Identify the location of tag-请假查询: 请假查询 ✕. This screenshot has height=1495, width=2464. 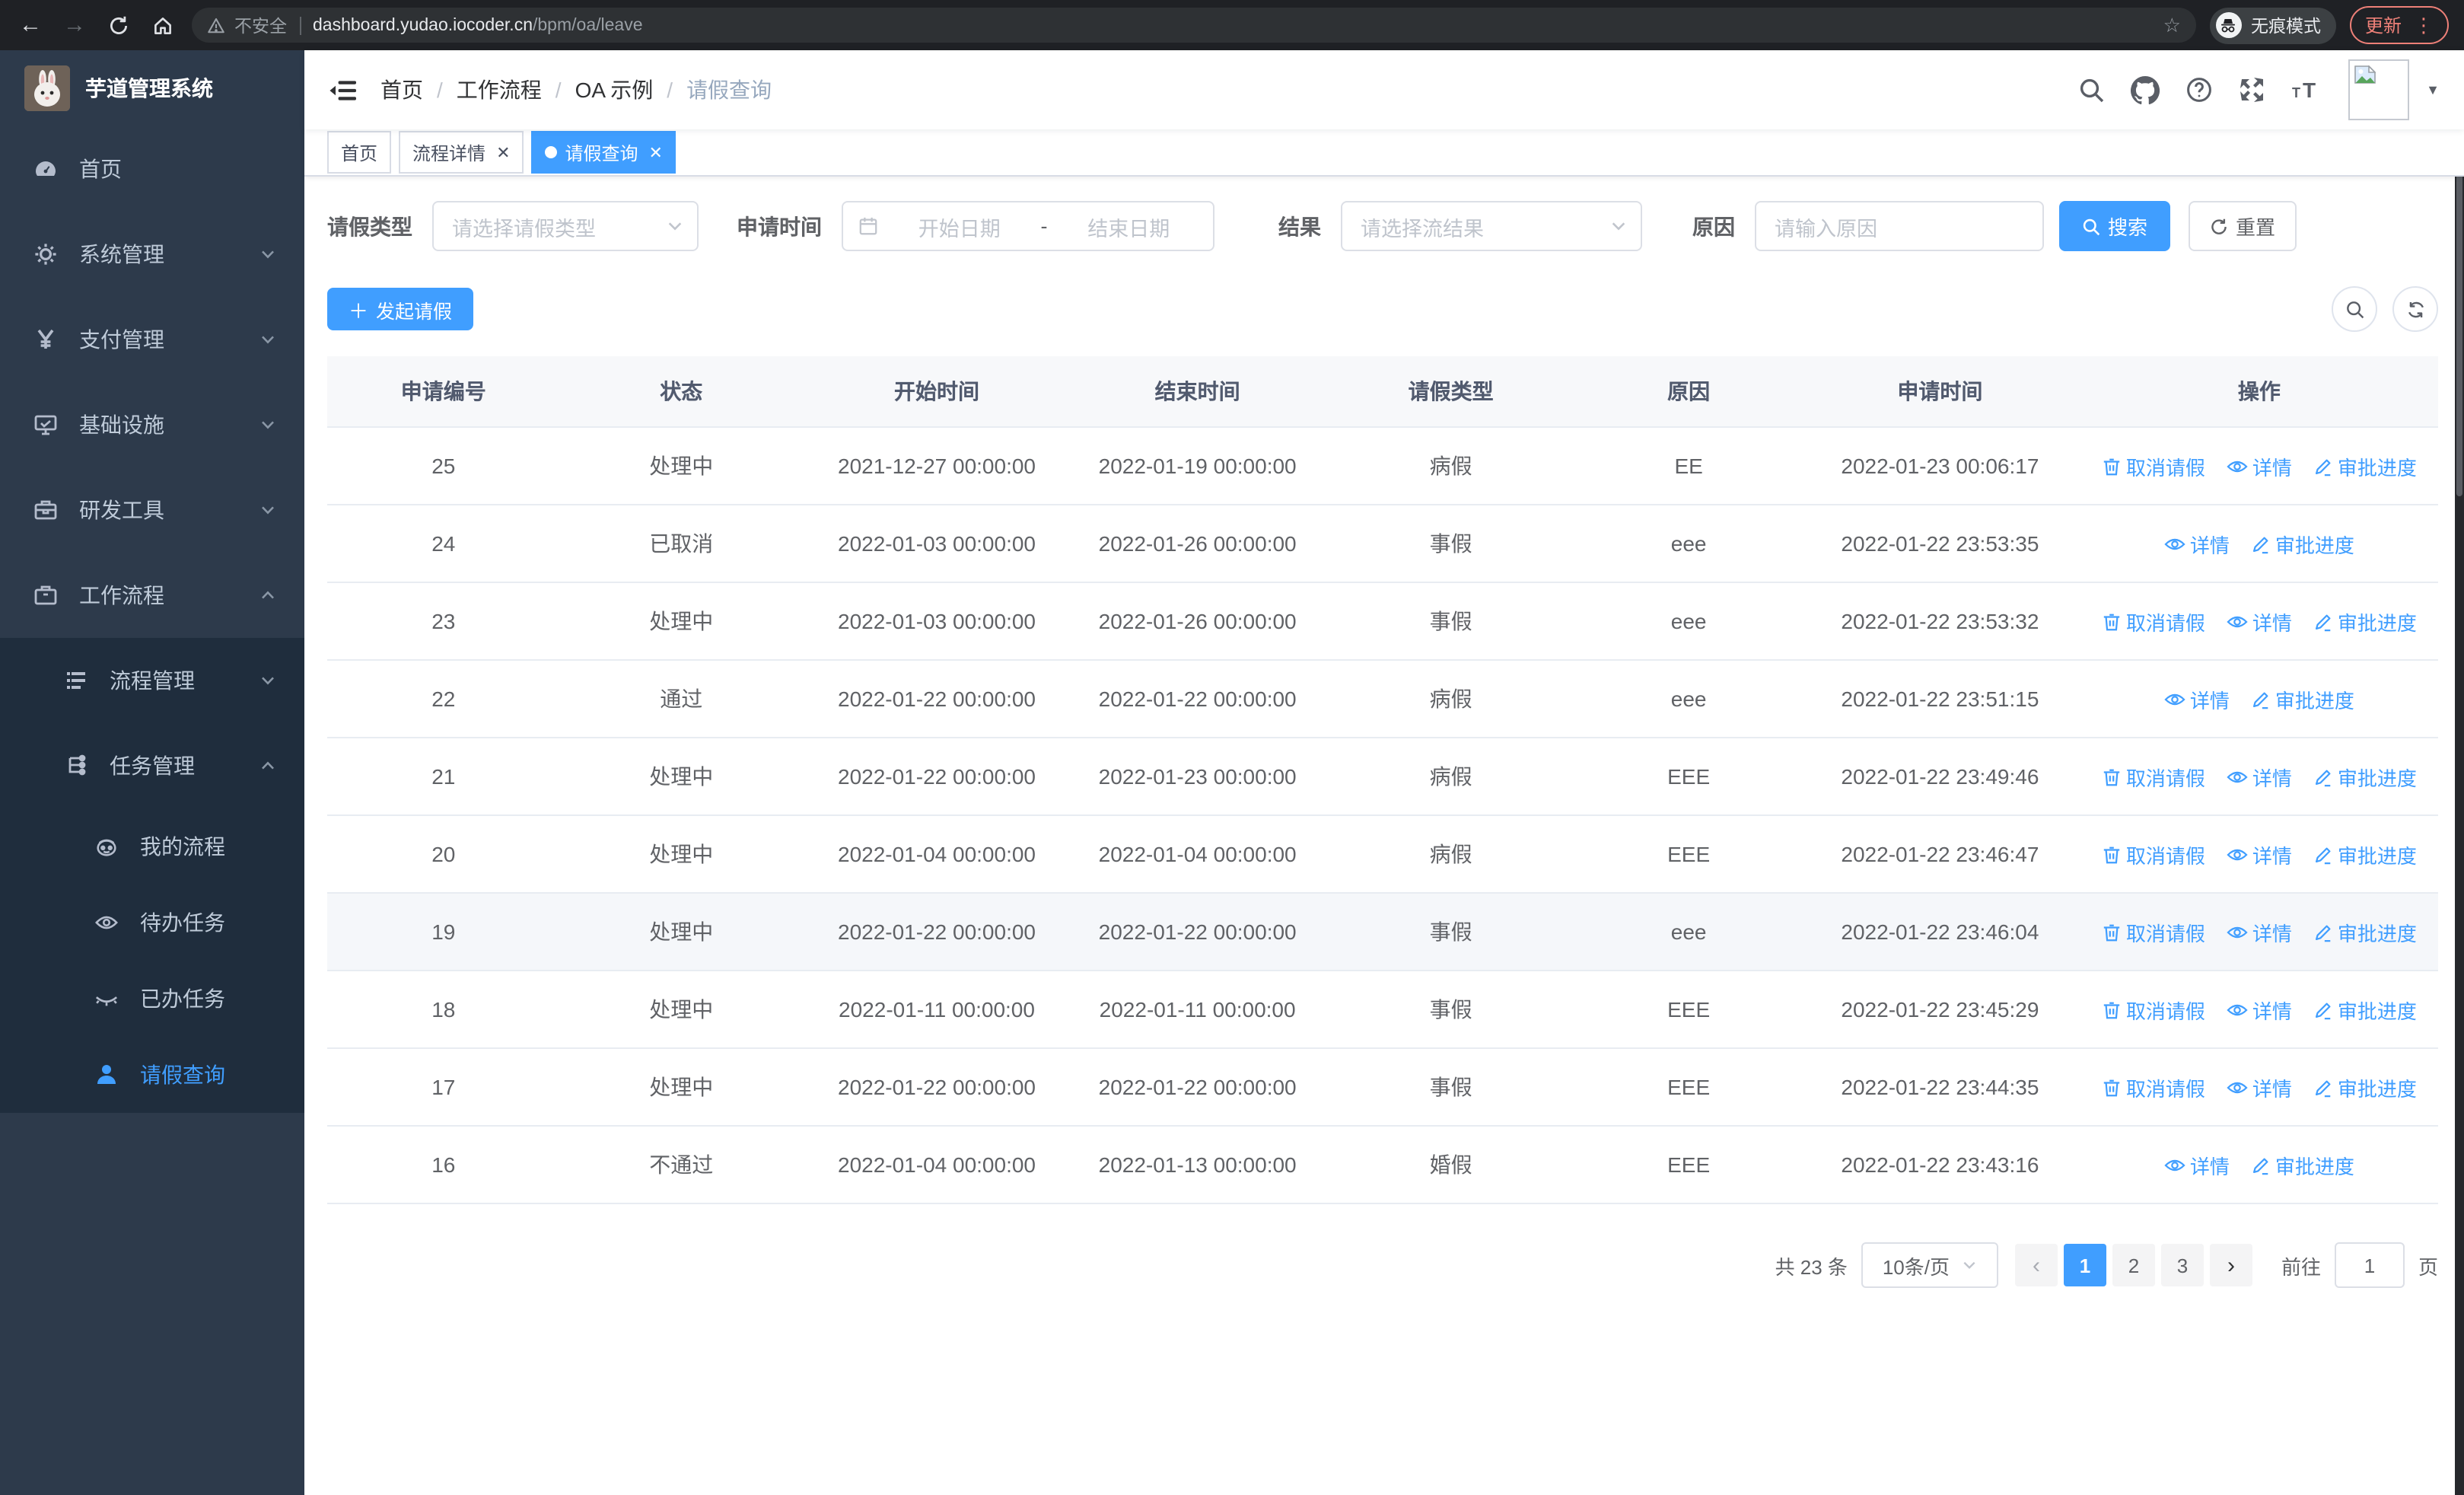
(603, 152).